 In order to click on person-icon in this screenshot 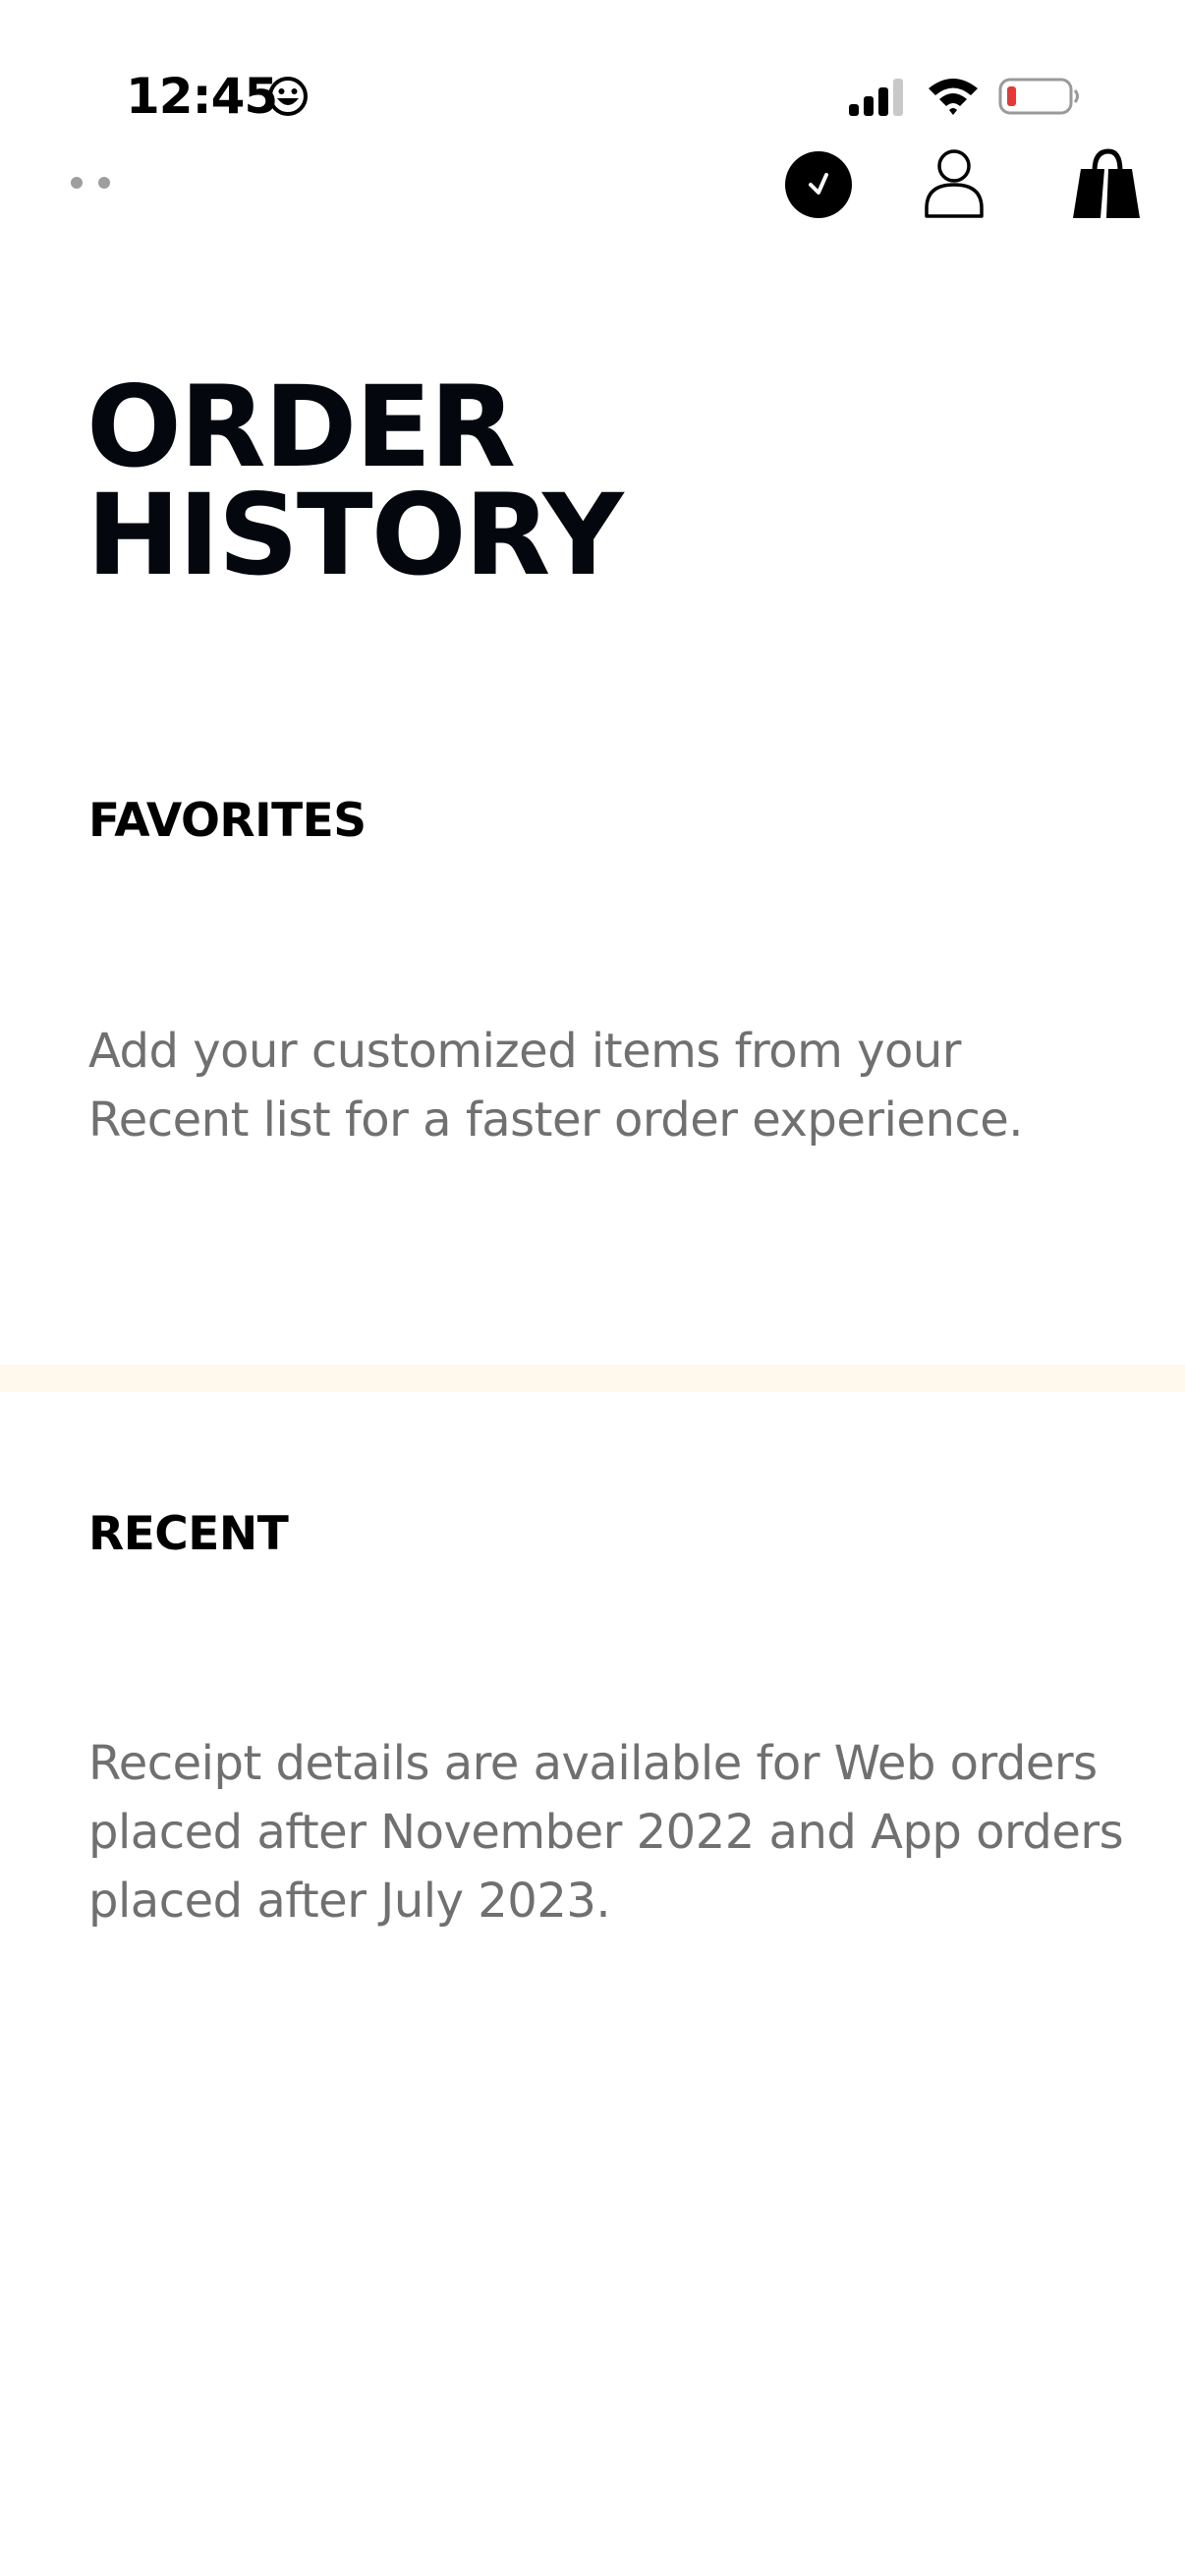, I will do `click(955, 182)`.